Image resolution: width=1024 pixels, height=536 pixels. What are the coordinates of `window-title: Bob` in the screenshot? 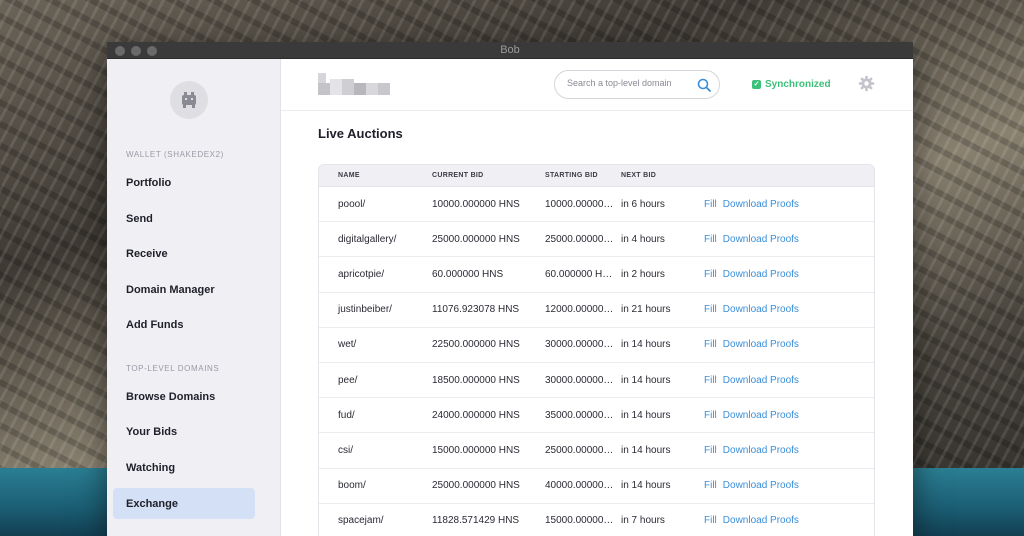 It's located at (510, 50).